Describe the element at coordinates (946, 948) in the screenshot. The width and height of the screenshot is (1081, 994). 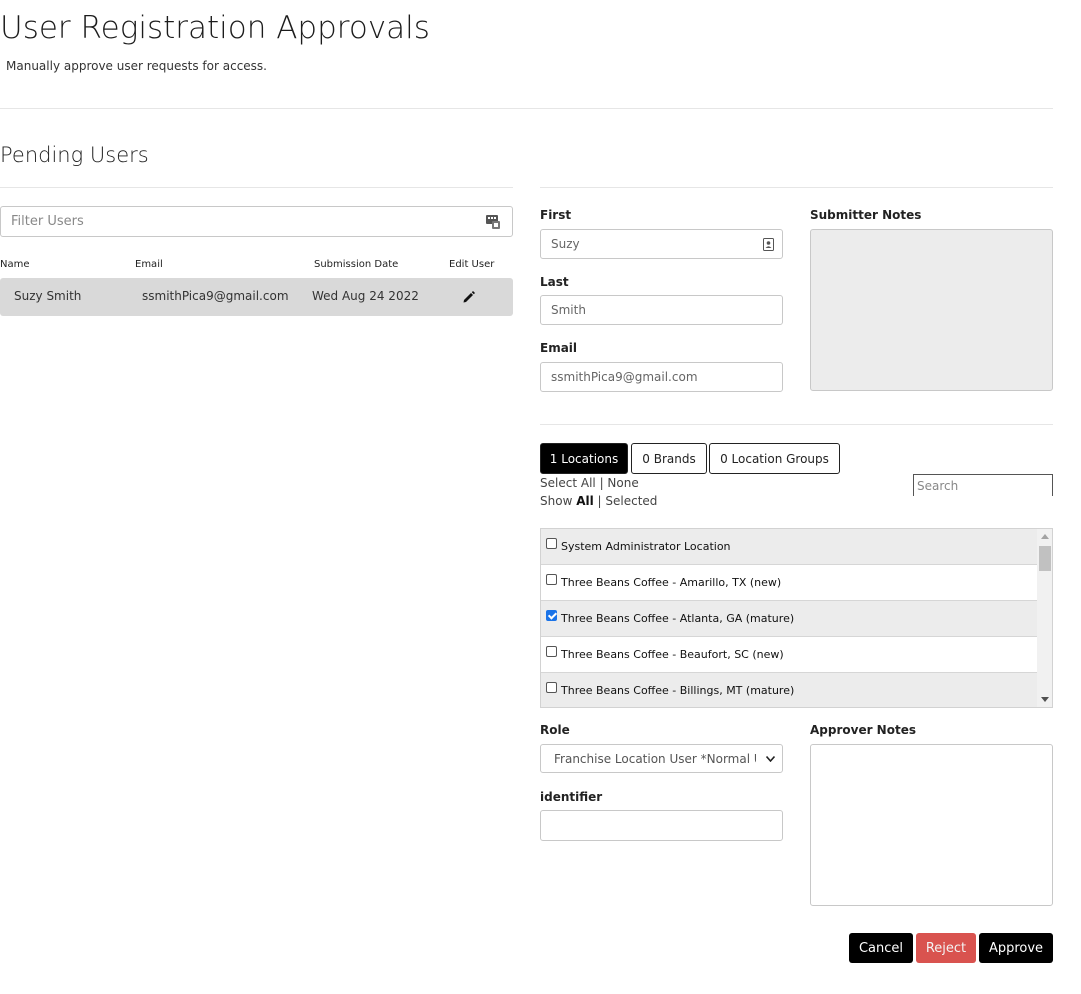
I see `reject-button: Reject` at that location.